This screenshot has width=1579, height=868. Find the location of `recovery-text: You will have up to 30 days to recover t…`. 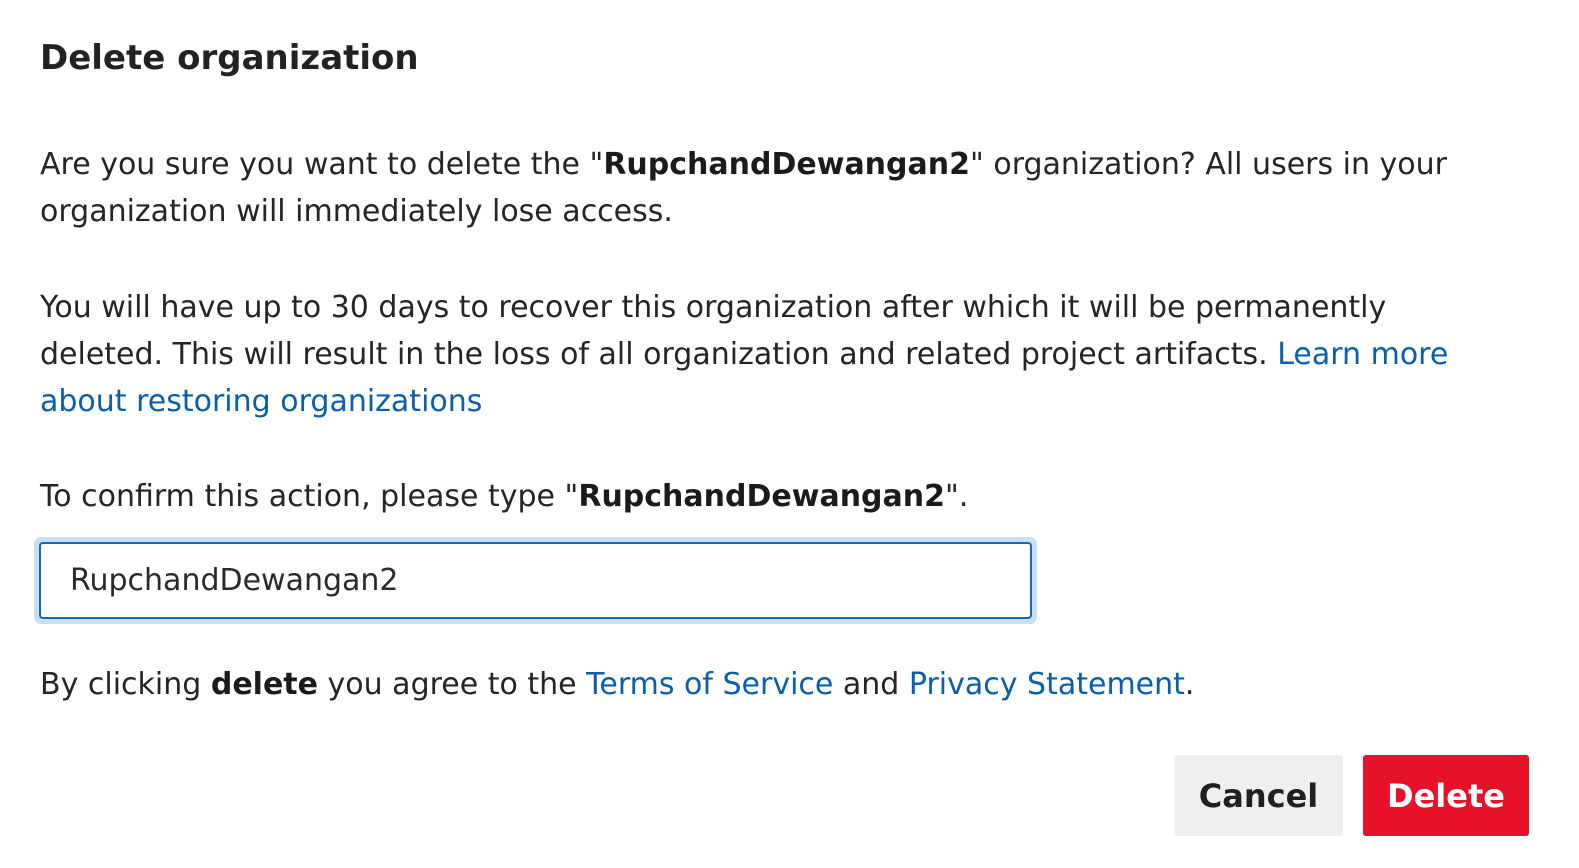

recovery-text: You will have up to 30 days to recover t… is located at coordinates (713, 331).